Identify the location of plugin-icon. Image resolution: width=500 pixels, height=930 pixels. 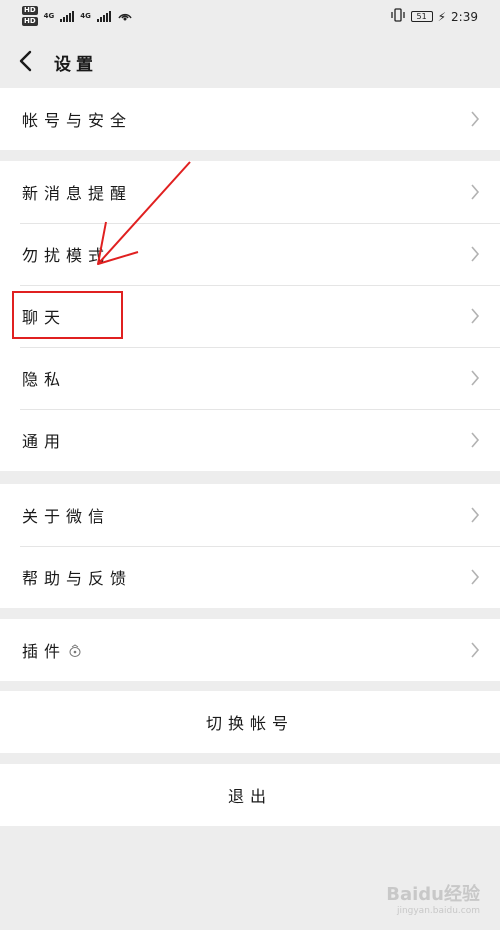
(75, 650).